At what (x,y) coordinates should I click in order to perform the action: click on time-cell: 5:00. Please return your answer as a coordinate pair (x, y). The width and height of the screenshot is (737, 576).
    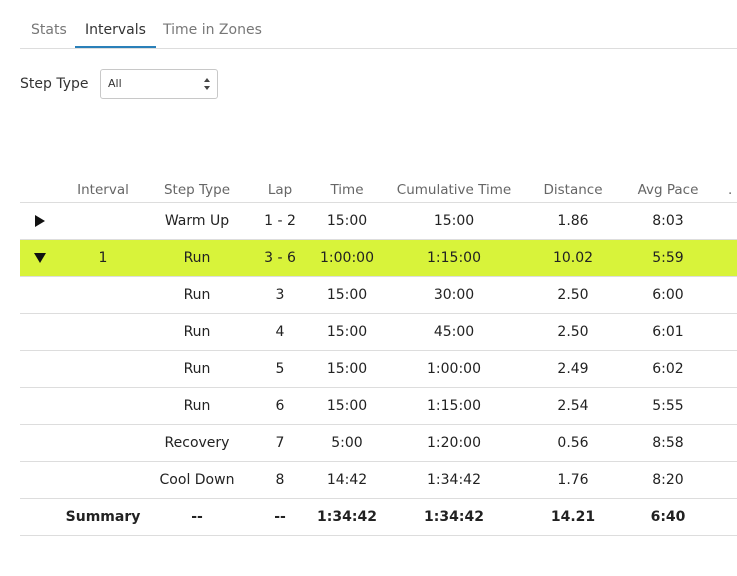
    Looking at the image, I should click on (347, 443).